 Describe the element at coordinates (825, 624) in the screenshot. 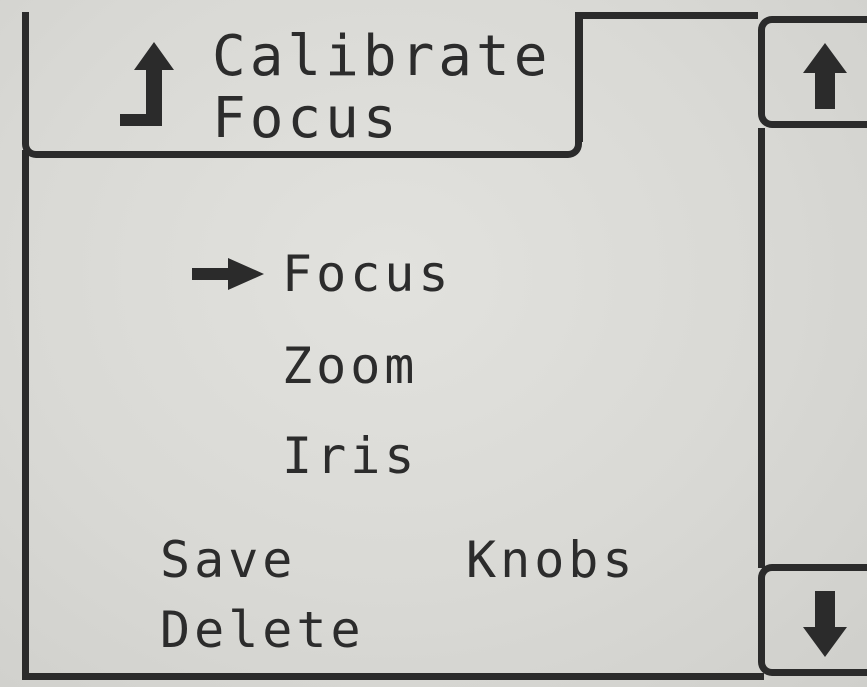

I see `arrow-down-icon` at that location.